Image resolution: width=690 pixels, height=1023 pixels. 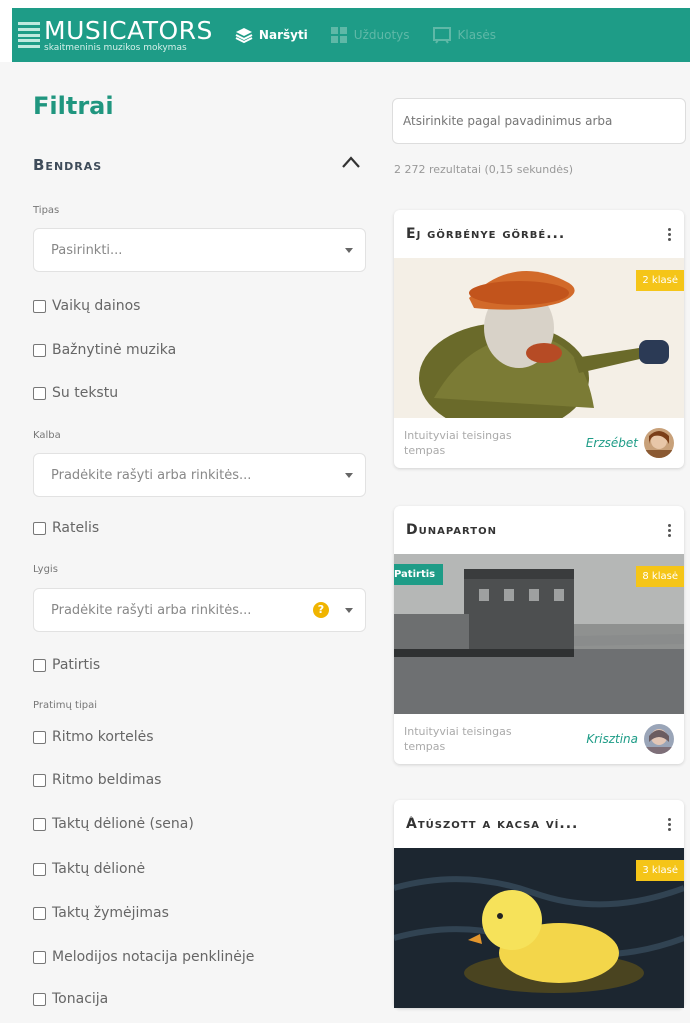 What do you see at coordinates (381, 35) in the screenshot?
I see `nav-label: Užduotys` at bounding box center [381, 35].